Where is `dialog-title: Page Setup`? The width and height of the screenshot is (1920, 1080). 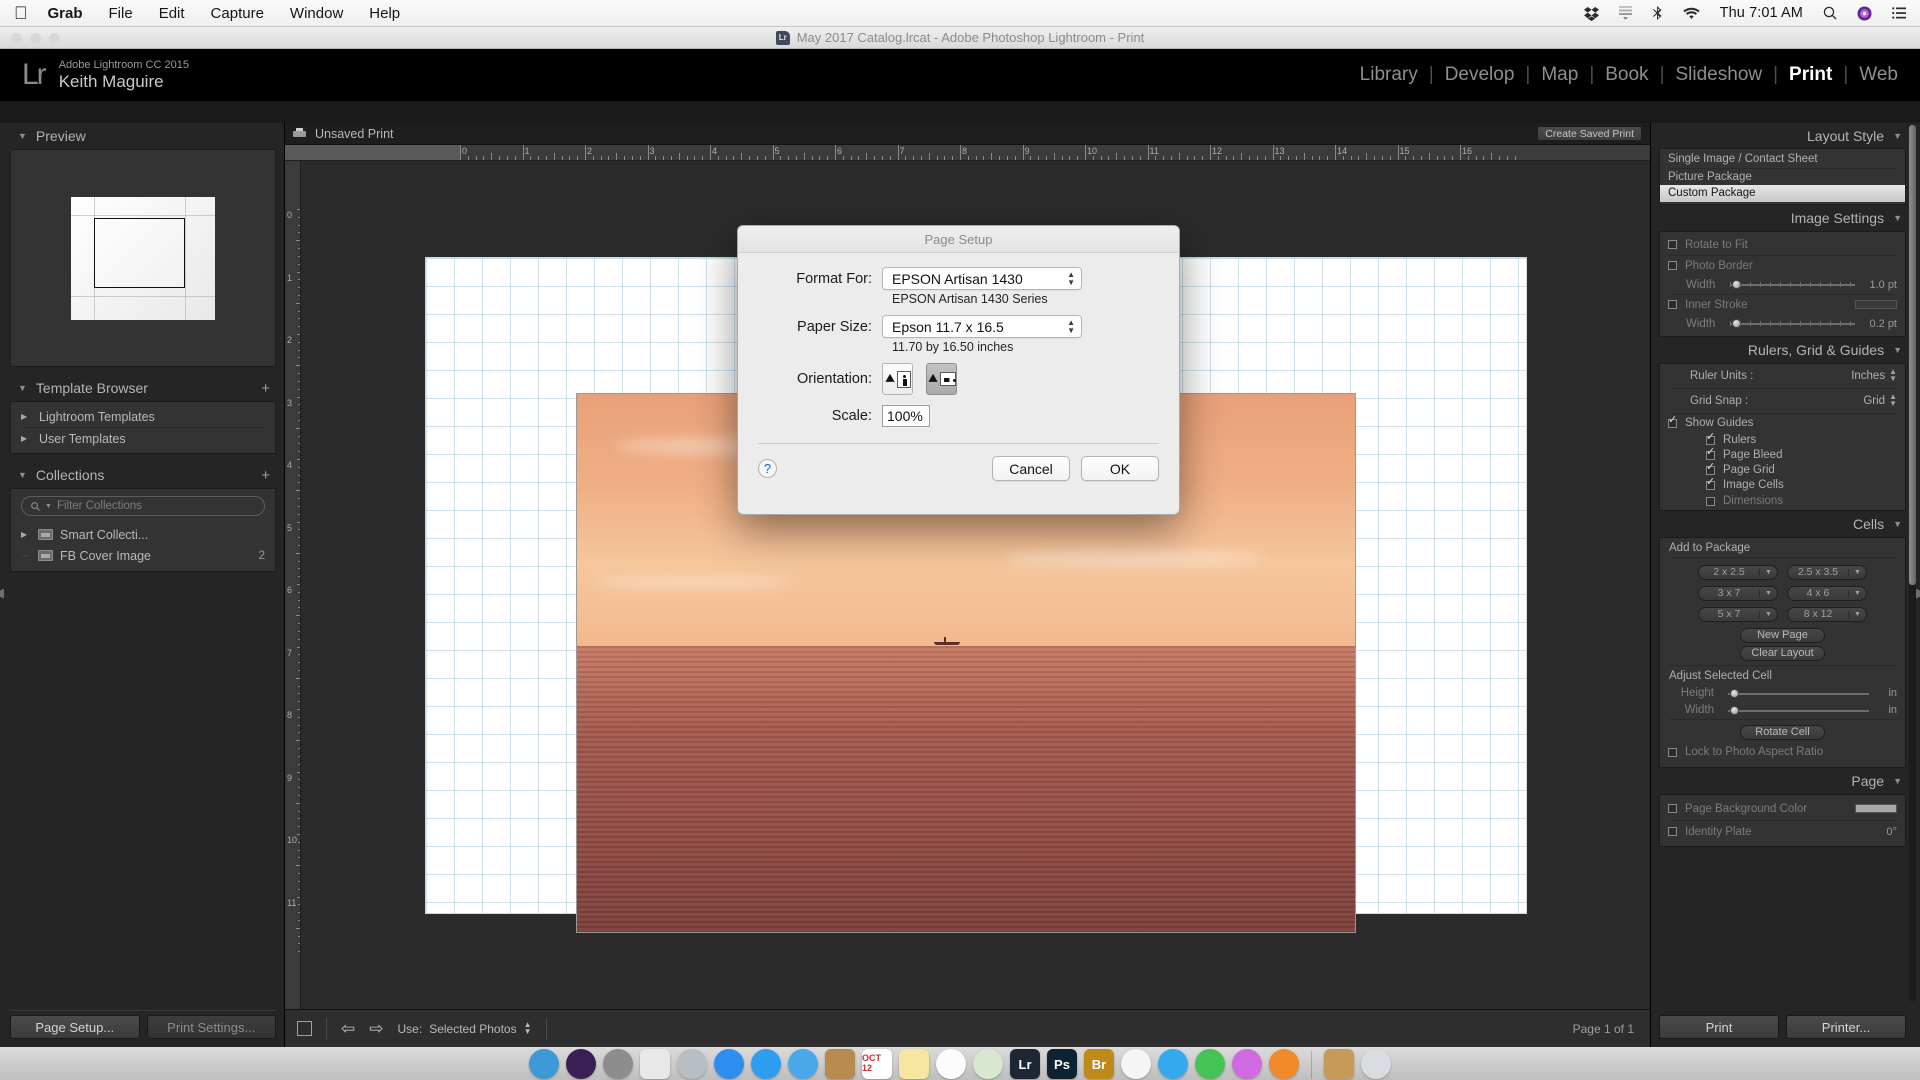 dialog-title: Page Setup is located at coordinates (958, 239).